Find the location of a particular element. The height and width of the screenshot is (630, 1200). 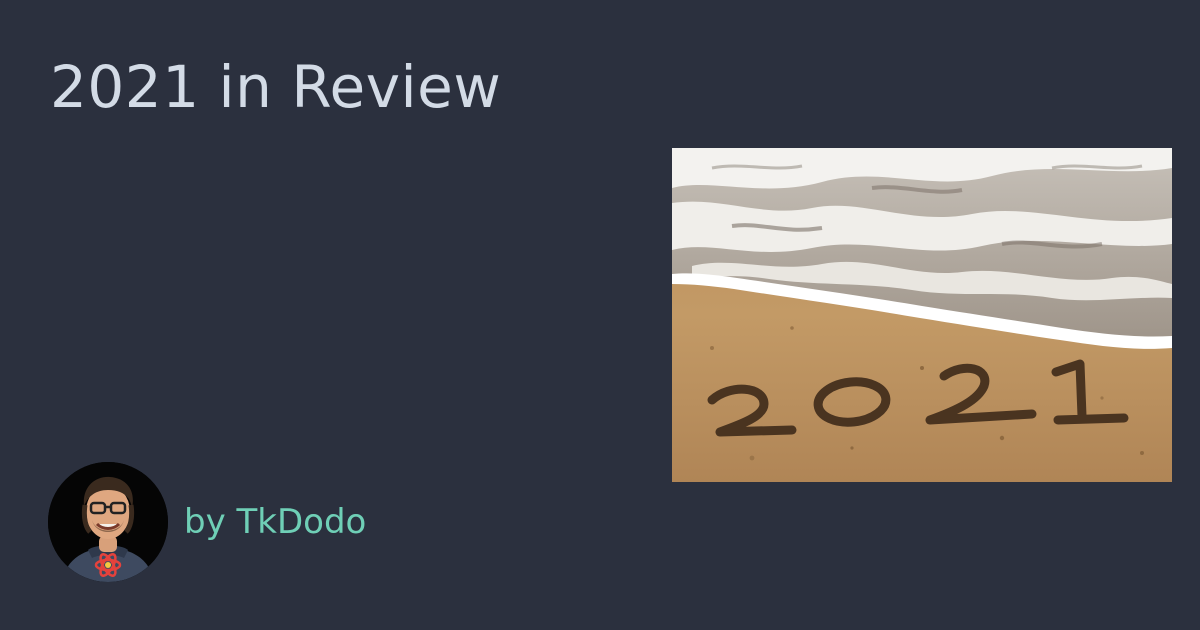

author-avatar is located at coordinates (108, 522).